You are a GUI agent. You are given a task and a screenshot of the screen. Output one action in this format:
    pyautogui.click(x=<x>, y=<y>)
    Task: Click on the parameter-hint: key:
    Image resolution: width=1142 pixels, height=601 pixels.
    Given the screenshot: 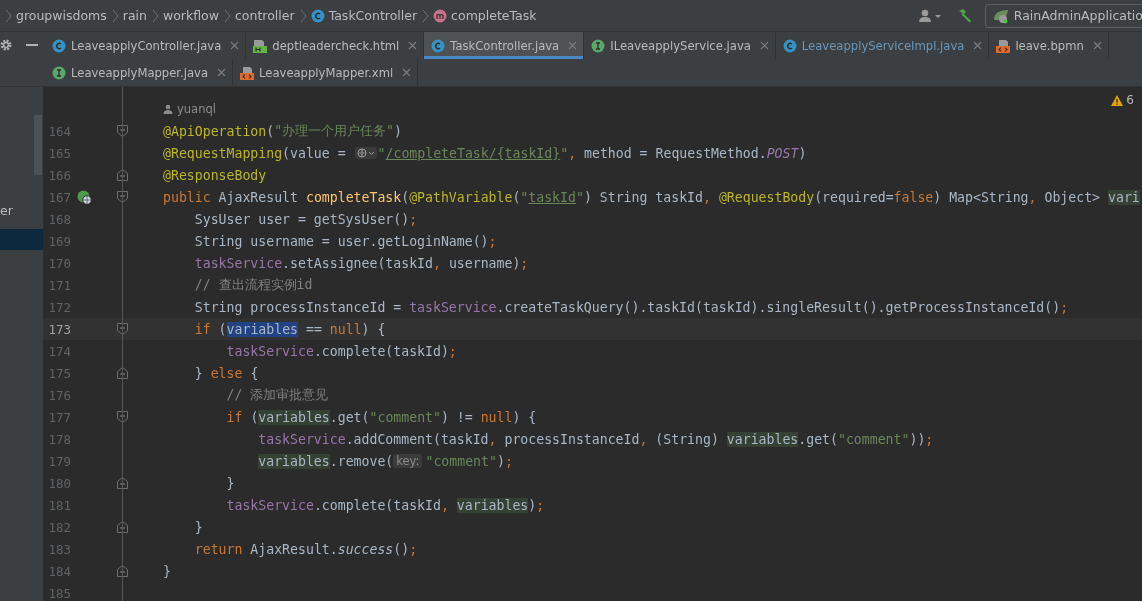 What is the action you would take?
    pyautogui.click(x=408, y=461)
    